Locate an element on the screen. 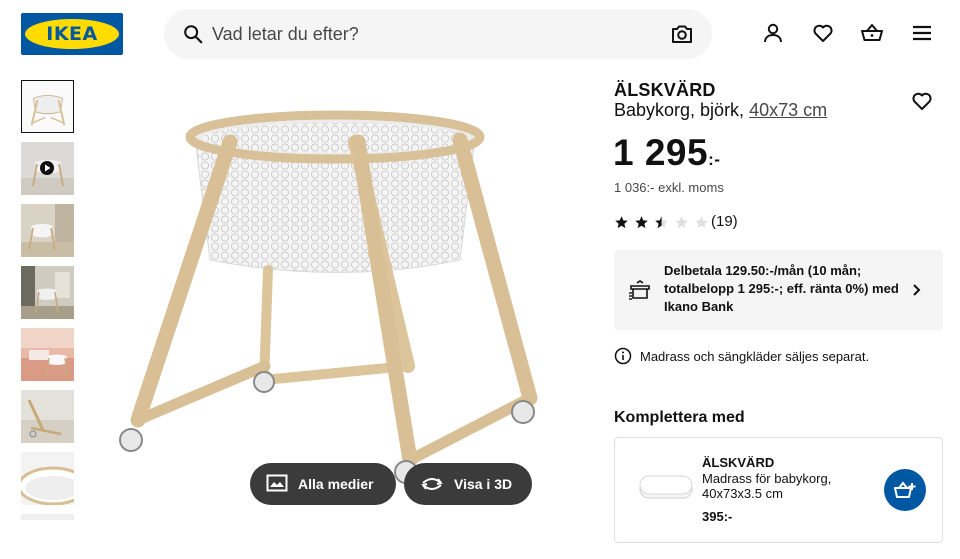  ikea-logo: IKEA is located at coordinates (72, 34).